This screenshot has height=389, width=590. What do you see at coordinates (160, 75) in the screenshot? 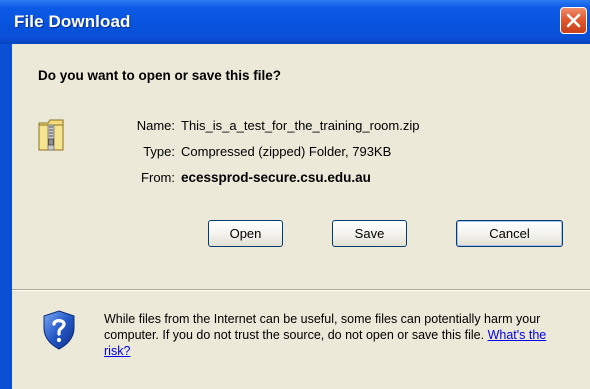
I see `dialog-question: Do you want to open or save this file?` at bounding box center [160, 75].